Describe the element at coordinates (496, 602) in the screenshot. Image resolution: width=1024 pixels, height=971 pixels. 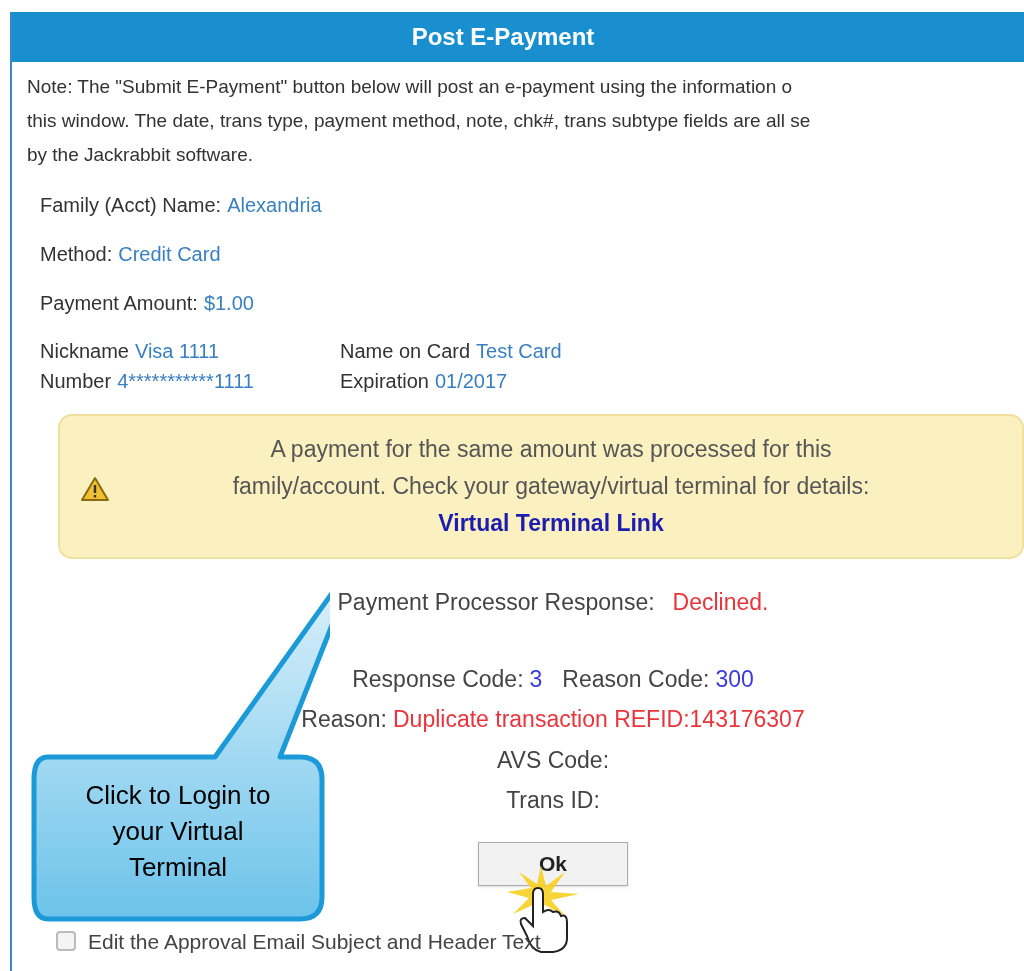
I see `response-label: Payment Processor Response:` at that location.